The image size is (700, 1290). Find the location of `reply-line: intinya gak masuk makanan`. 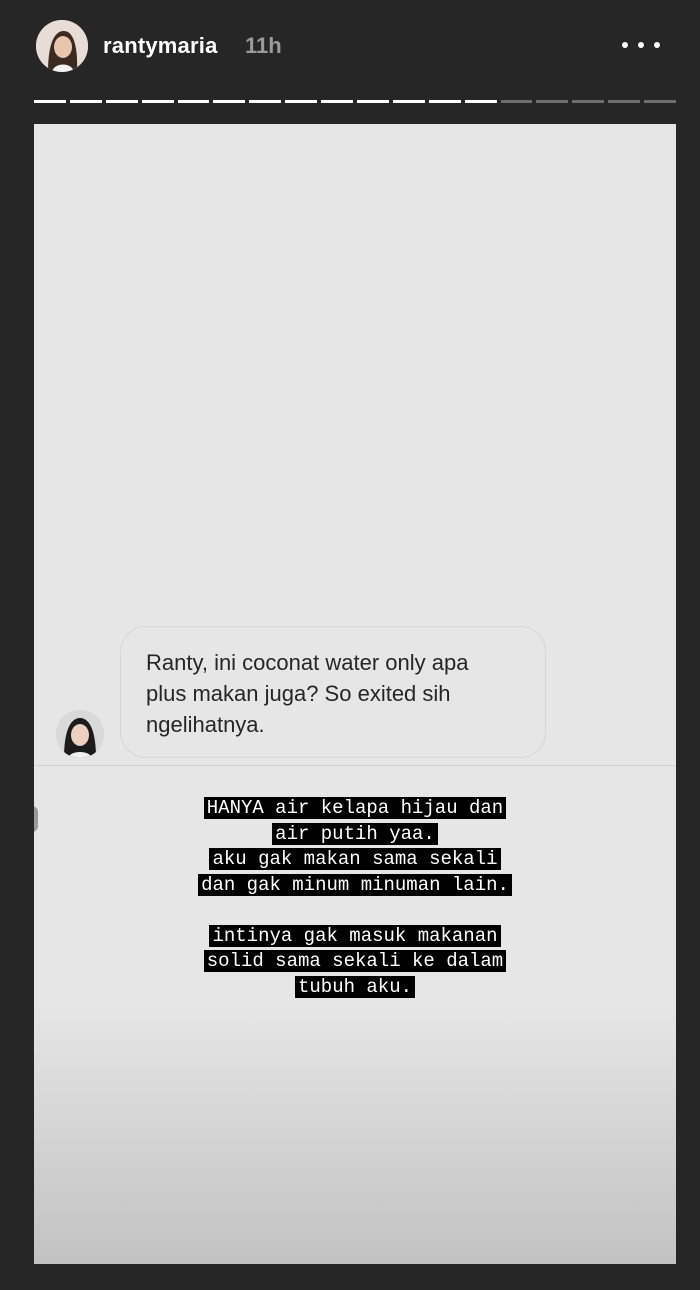

reply-line: intinya gak masuk makanan is located at coordinates (355, 937).